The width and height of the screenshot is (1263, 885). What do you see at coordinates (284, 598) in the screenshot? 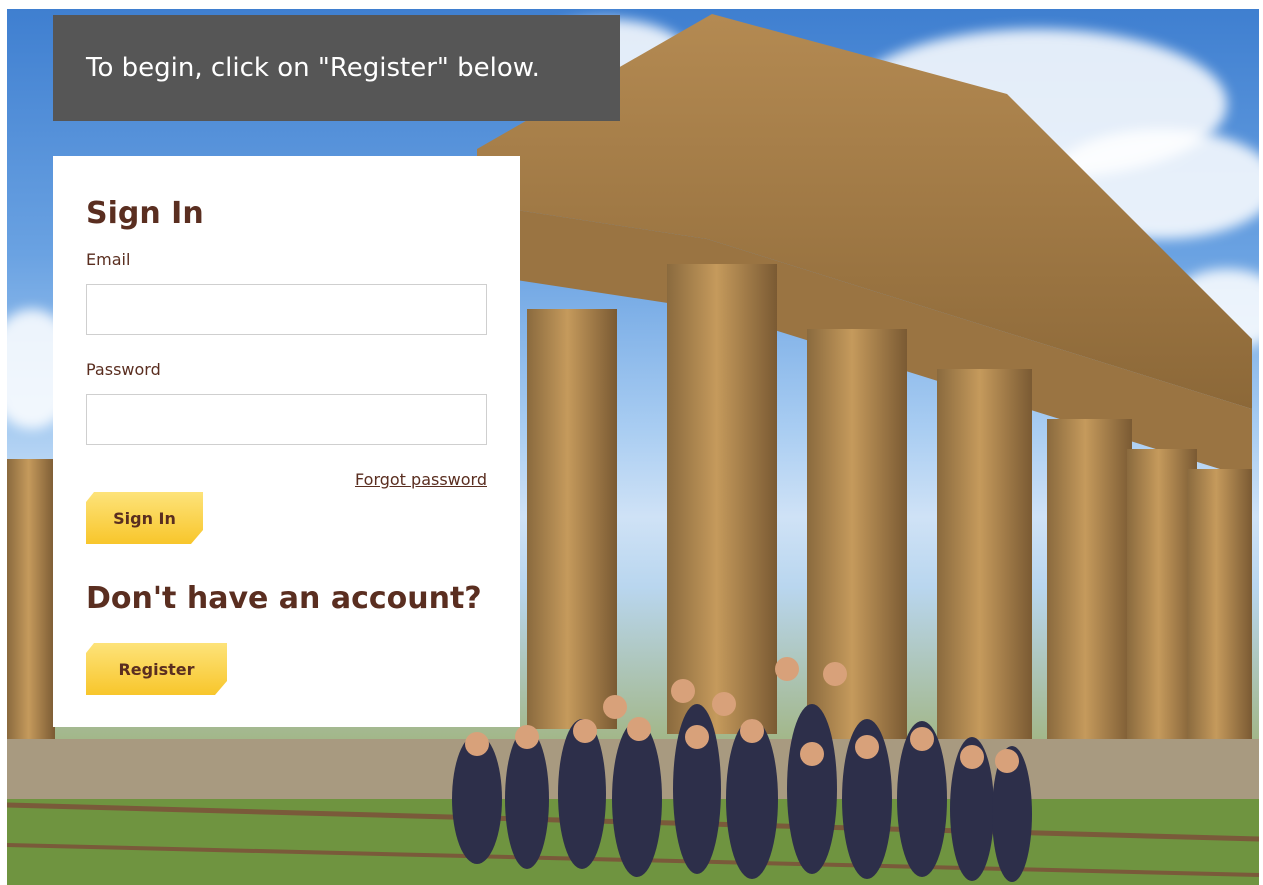
I see `no-account-heading: Don't have an account?` at bounding box center [284, 598].